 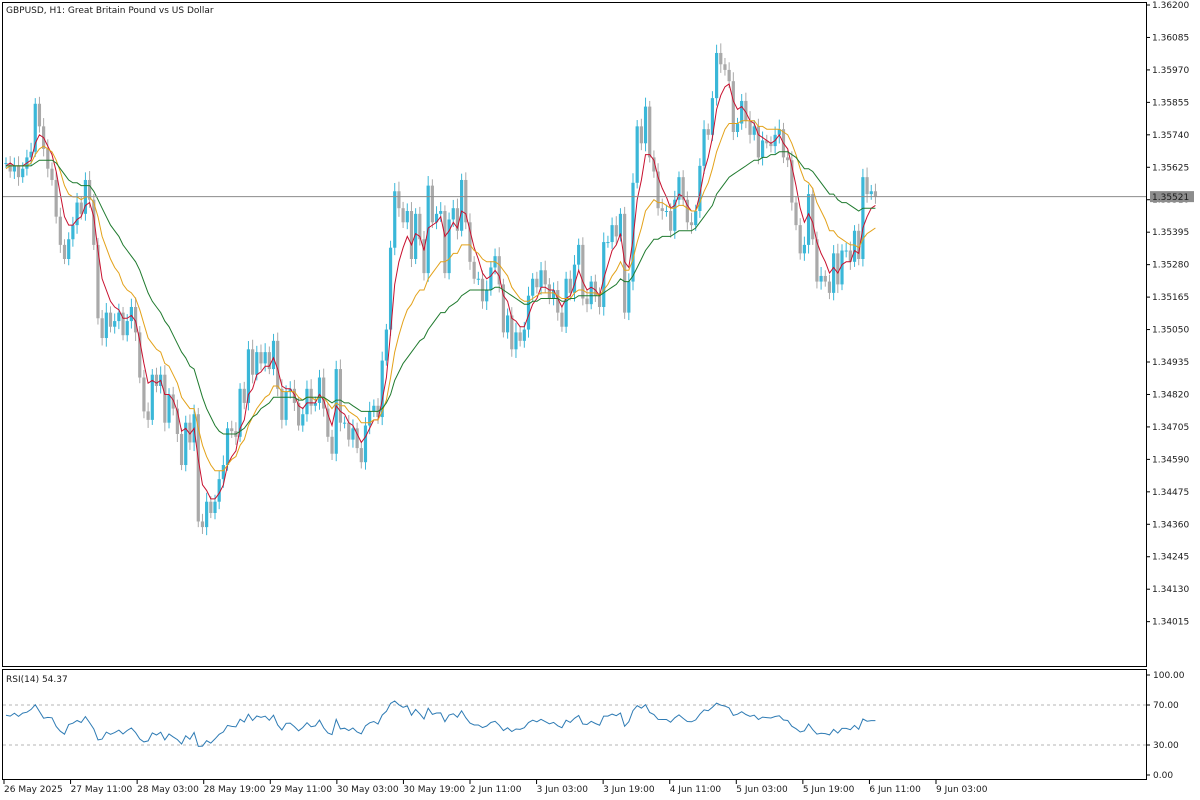 I want to click on price-tick-label: 1.35855, so click(x=1170, y=103).